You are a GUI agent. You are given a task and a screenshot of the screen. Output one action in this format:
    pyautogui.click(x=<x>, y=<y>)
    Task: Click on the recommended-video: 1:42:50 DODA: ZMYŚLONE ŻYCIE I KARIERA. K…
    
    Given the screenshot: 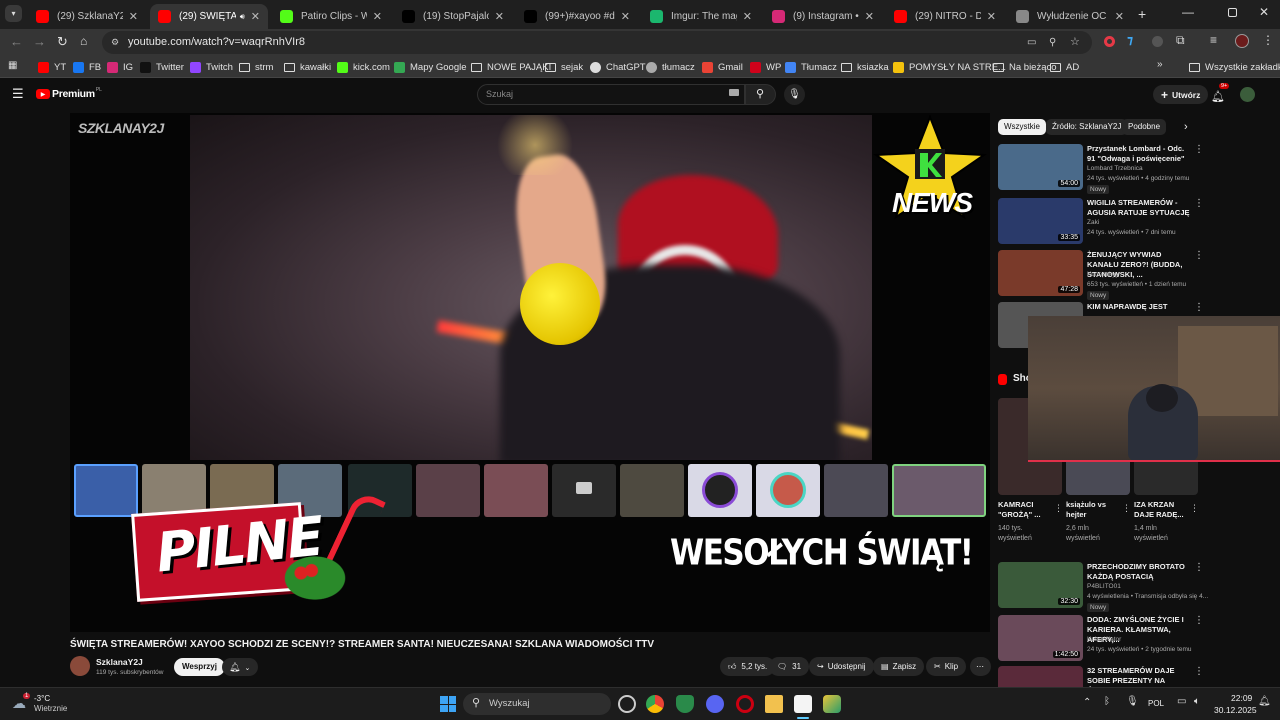 What is the action you would take?
    pyautogui.click(x=1103, y=640)
    